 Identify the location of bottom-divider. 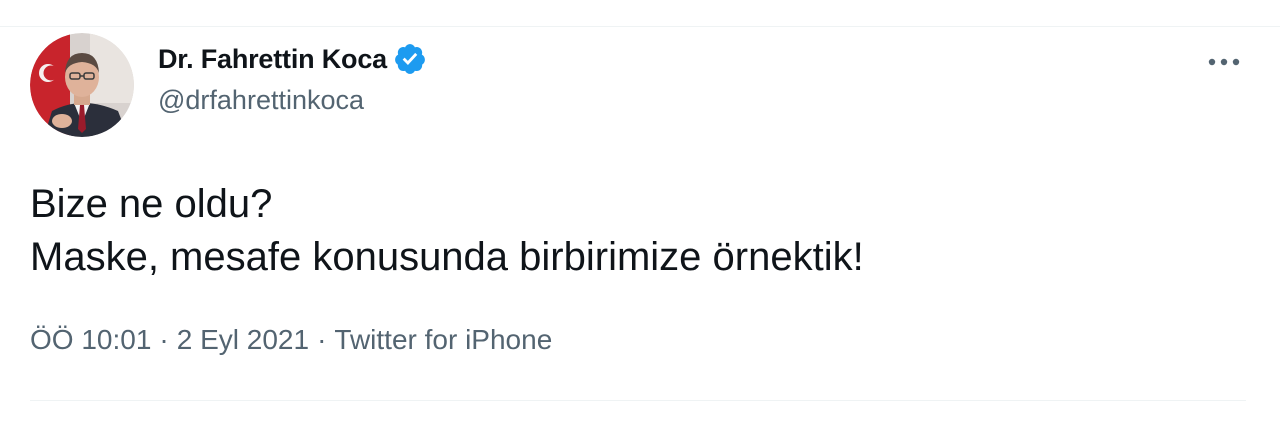
(638, 400).